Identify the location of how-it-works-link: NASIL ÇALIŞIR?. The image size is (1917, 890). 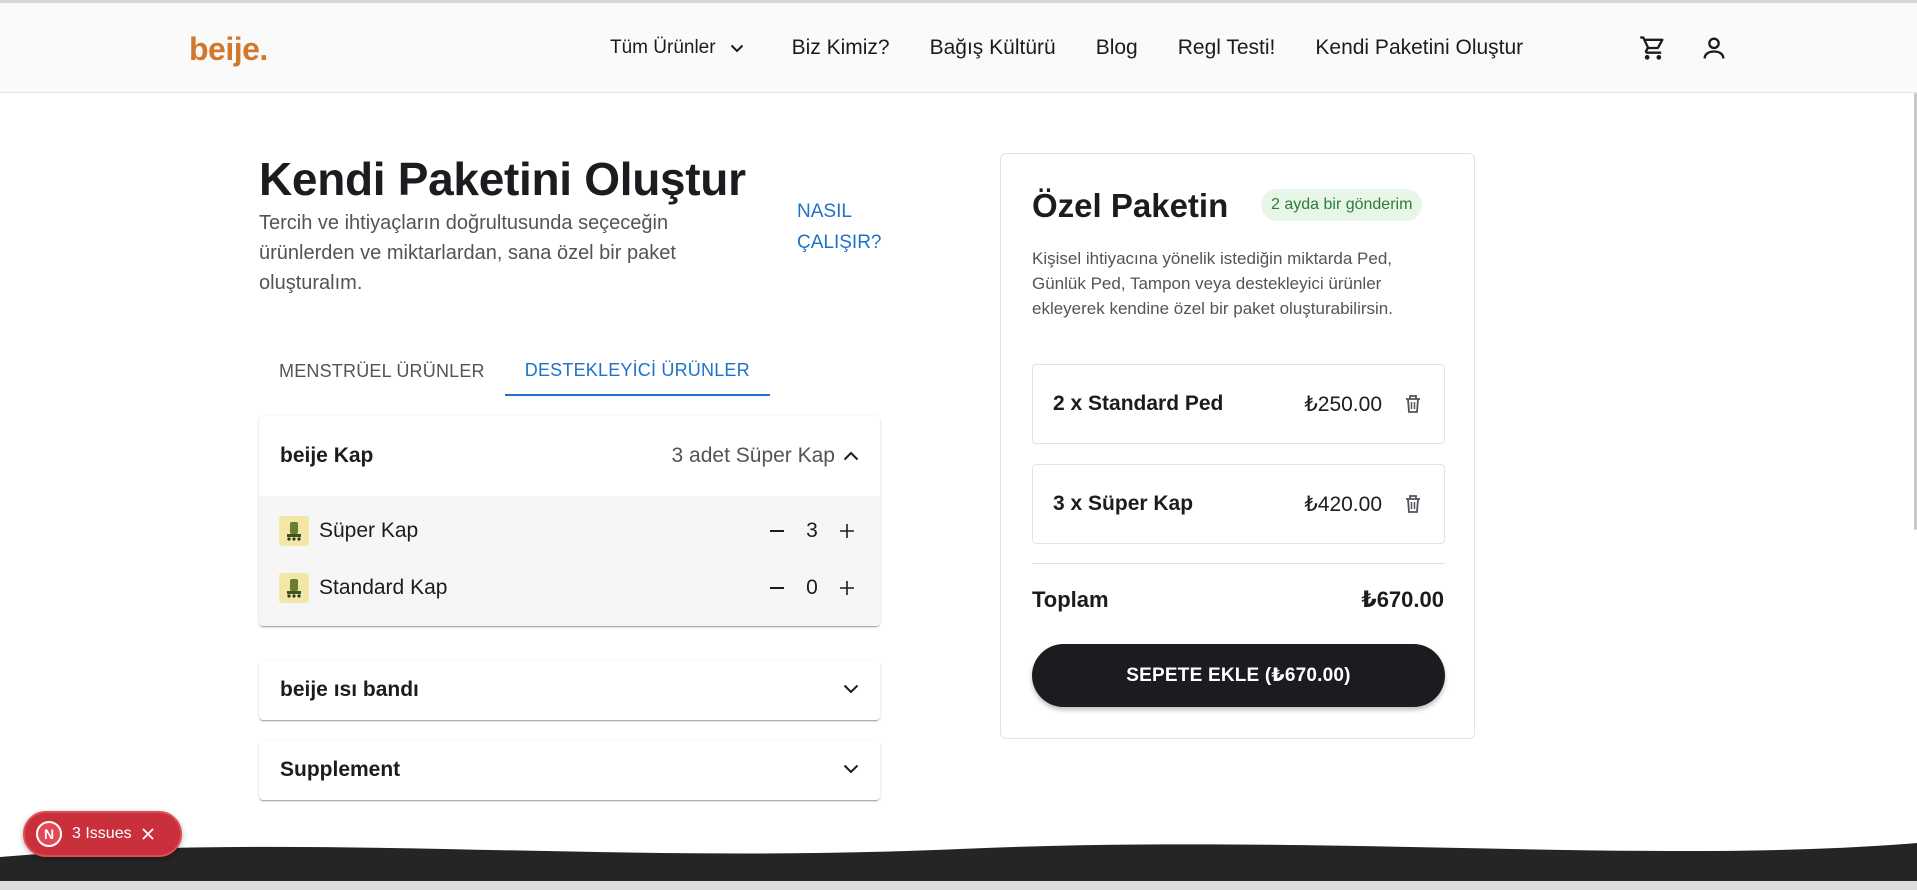
(852, 227).